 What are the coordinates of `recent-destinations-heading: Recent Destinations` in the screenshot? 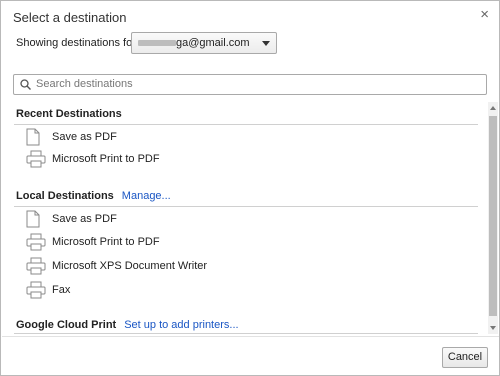 It's located at (69, 114).